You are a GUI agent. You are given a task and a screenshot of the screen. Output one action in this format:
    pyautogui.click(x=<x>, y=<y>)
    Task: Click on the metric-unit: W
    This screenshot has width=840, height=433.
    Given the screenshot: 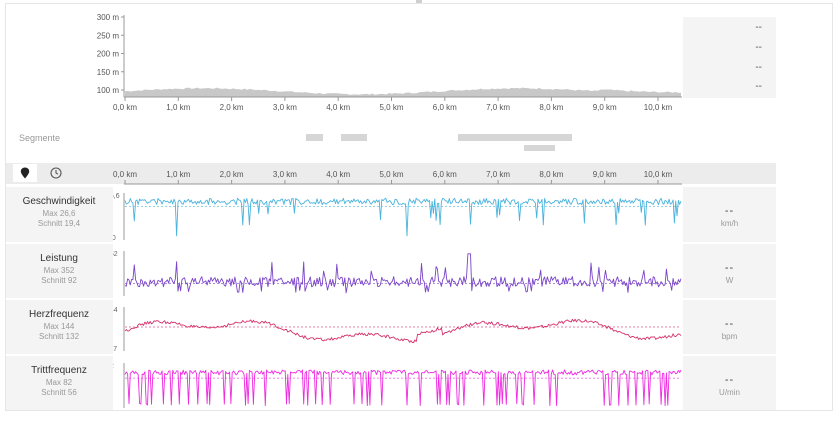 What is the action you would take?
    pyautogui.click(x=729, y=280)
    